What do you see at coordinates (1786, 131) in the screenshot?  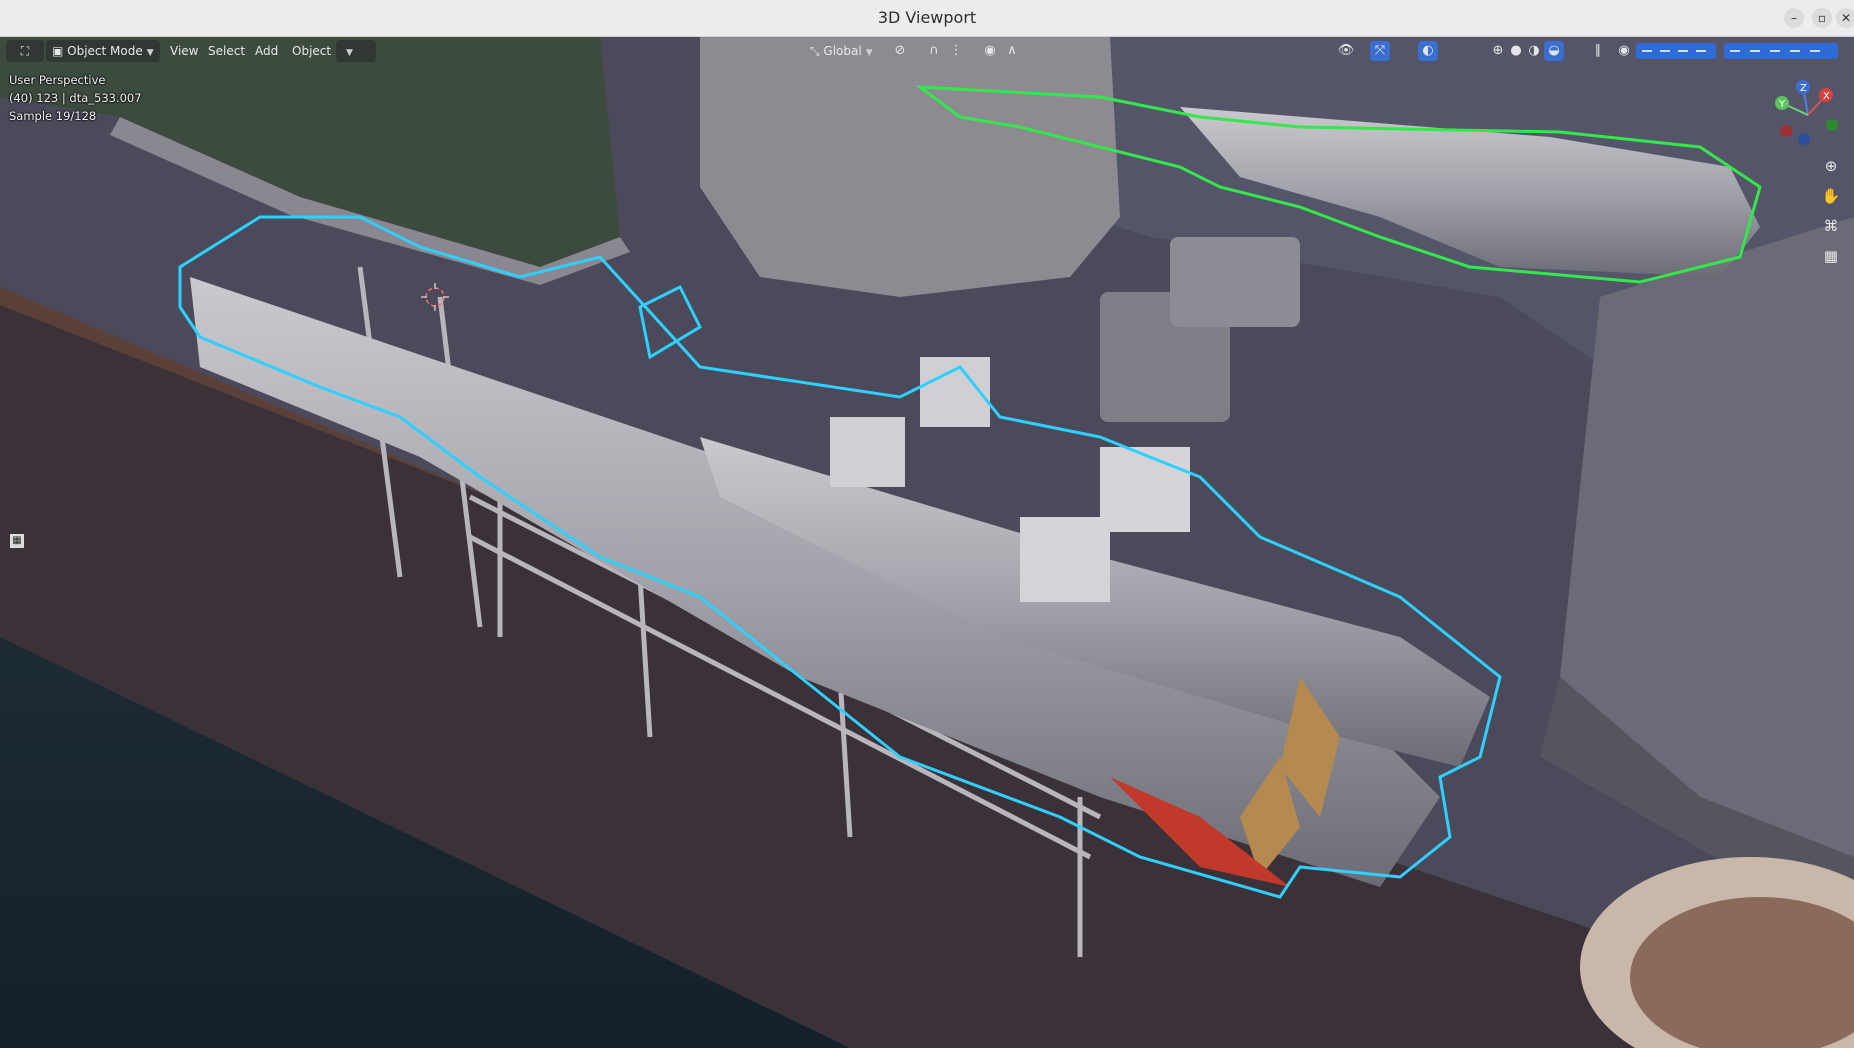 I see `gizmo-neg-x` at bounding box center [1786, 131].